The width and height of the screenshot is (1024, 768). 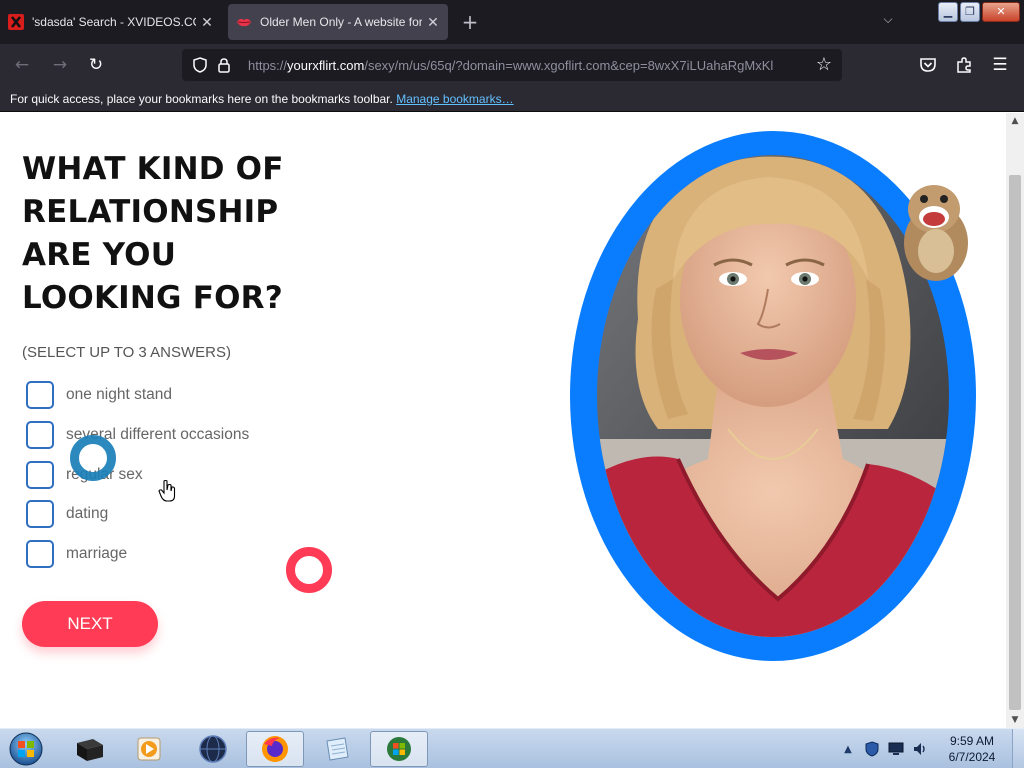 I want to click on clock-time: 9:59 AM, so click(x=972, y=741).